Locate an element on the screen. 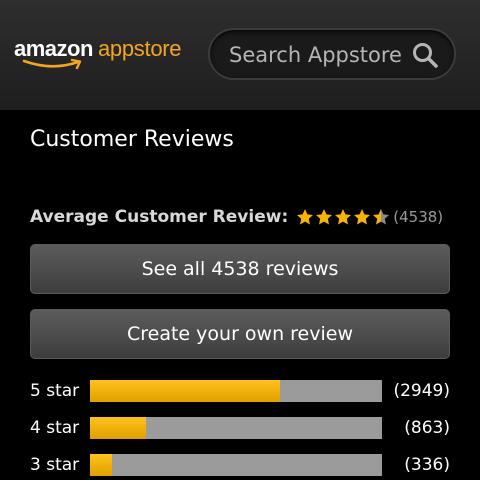  star-rating is located at coordinates (343, 217).